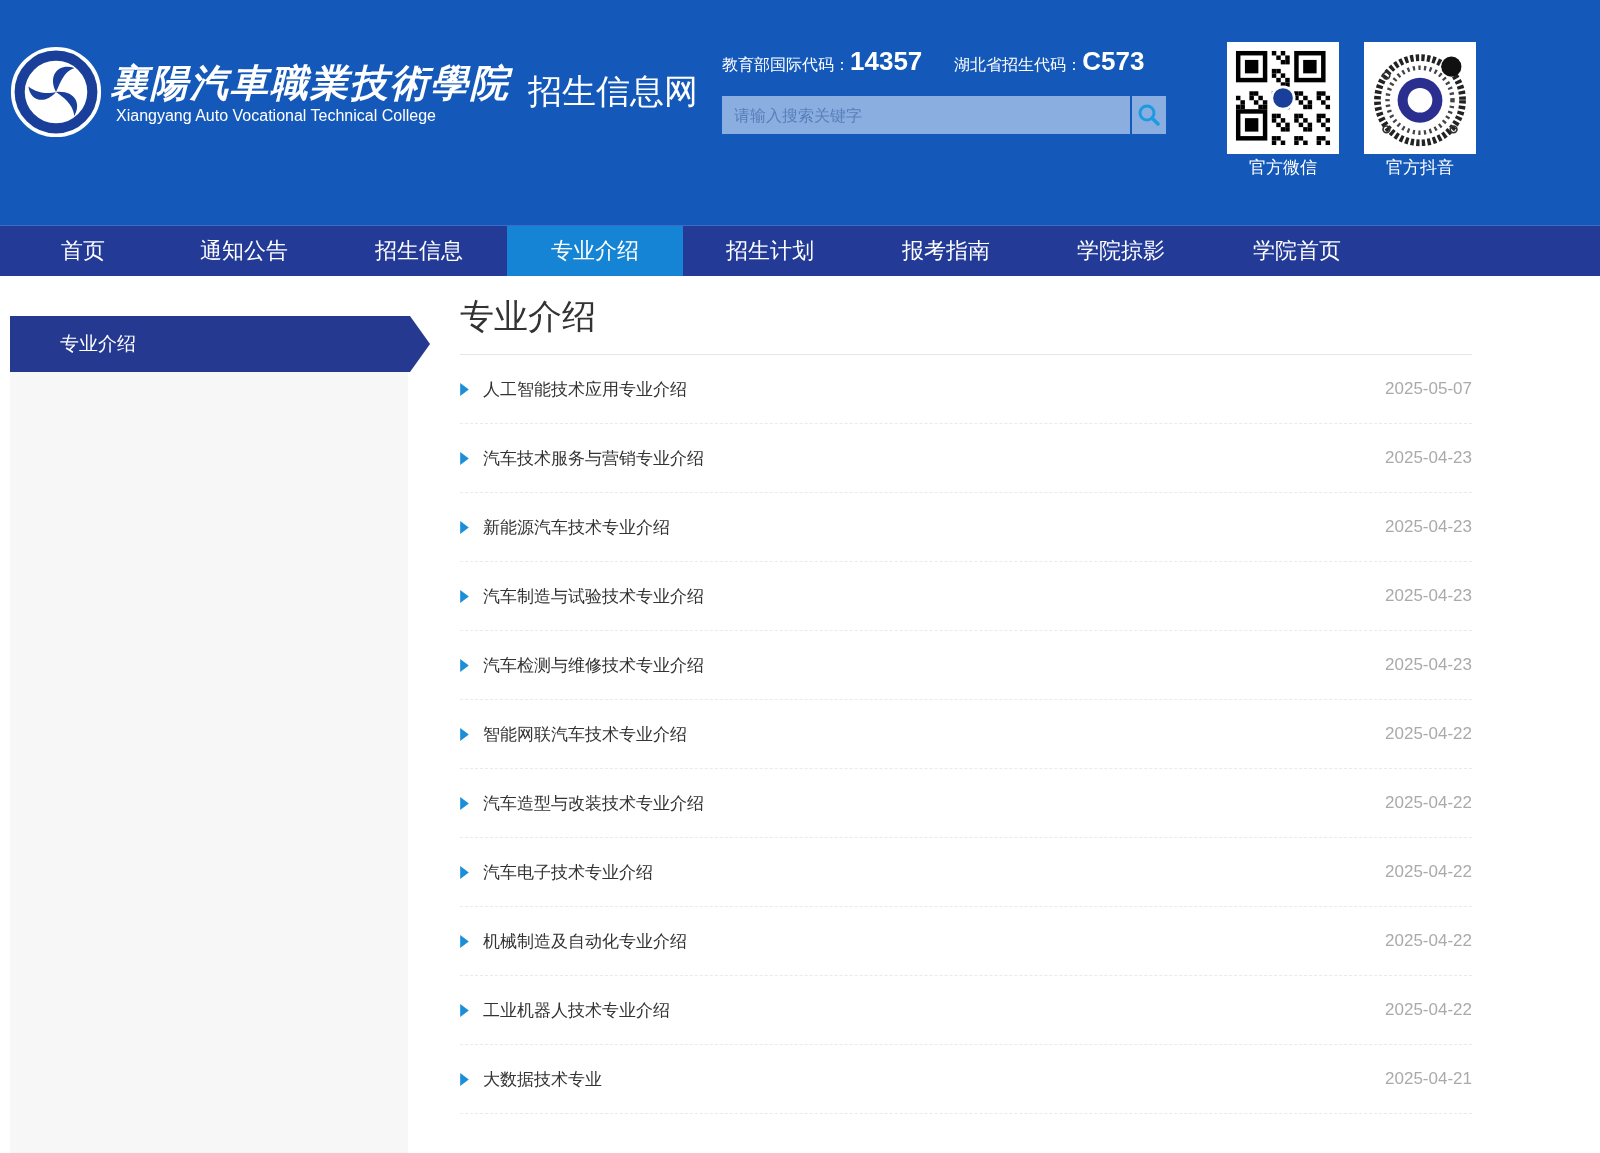  I want to click on article-link: 智能网联汽车技术专业介绍, so click(934, 734).